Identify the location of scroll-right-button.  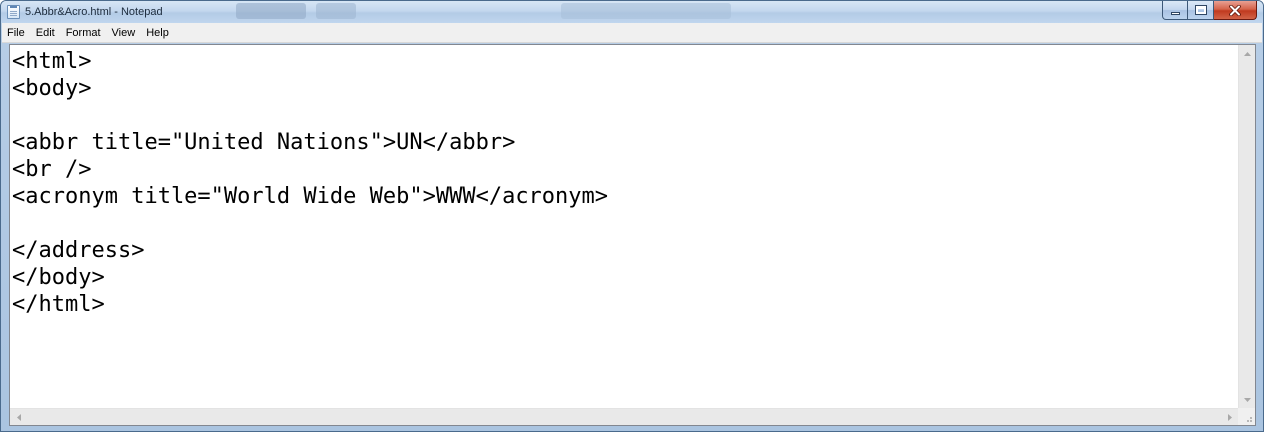
(1229, 417).